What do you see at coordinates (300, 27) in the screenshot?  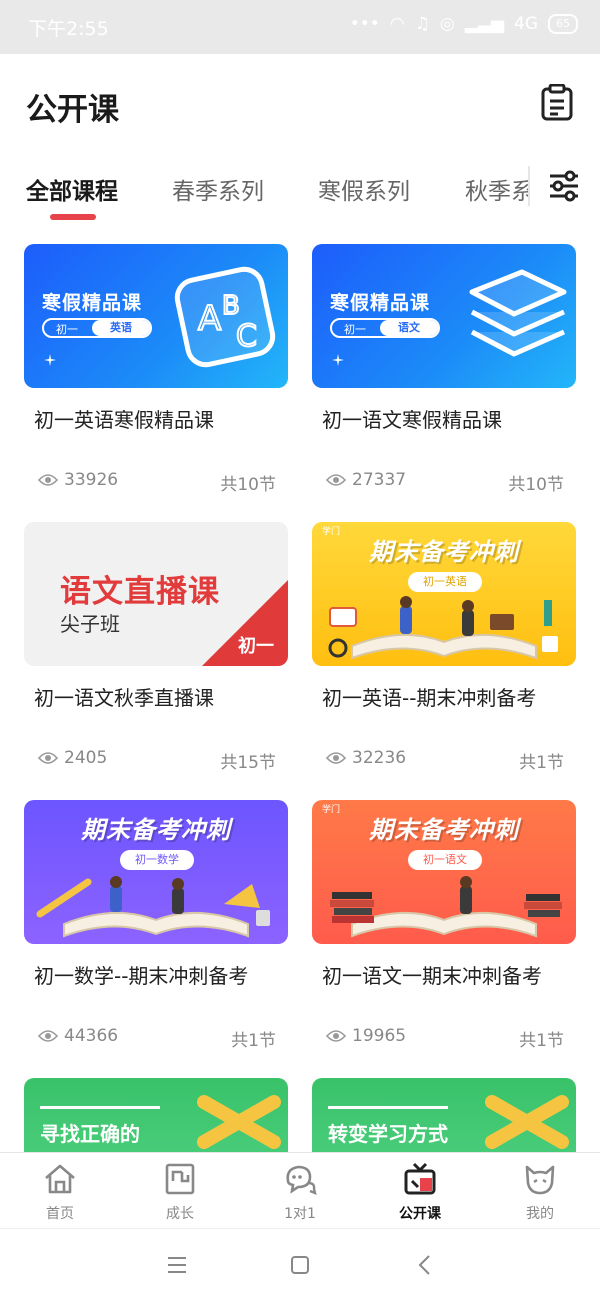 I see `status-bar: 下午2:55 ••• ◠ ♫ ◎ ▂▃▅ 4G 65` at bounding box center [300, 27].